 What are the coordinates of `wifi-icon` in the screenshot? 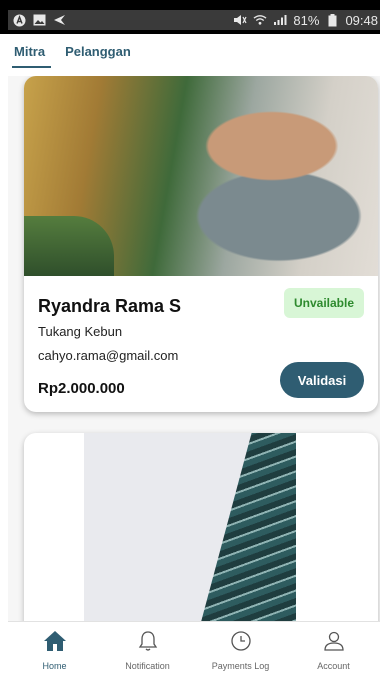 It's located at (260, 20).